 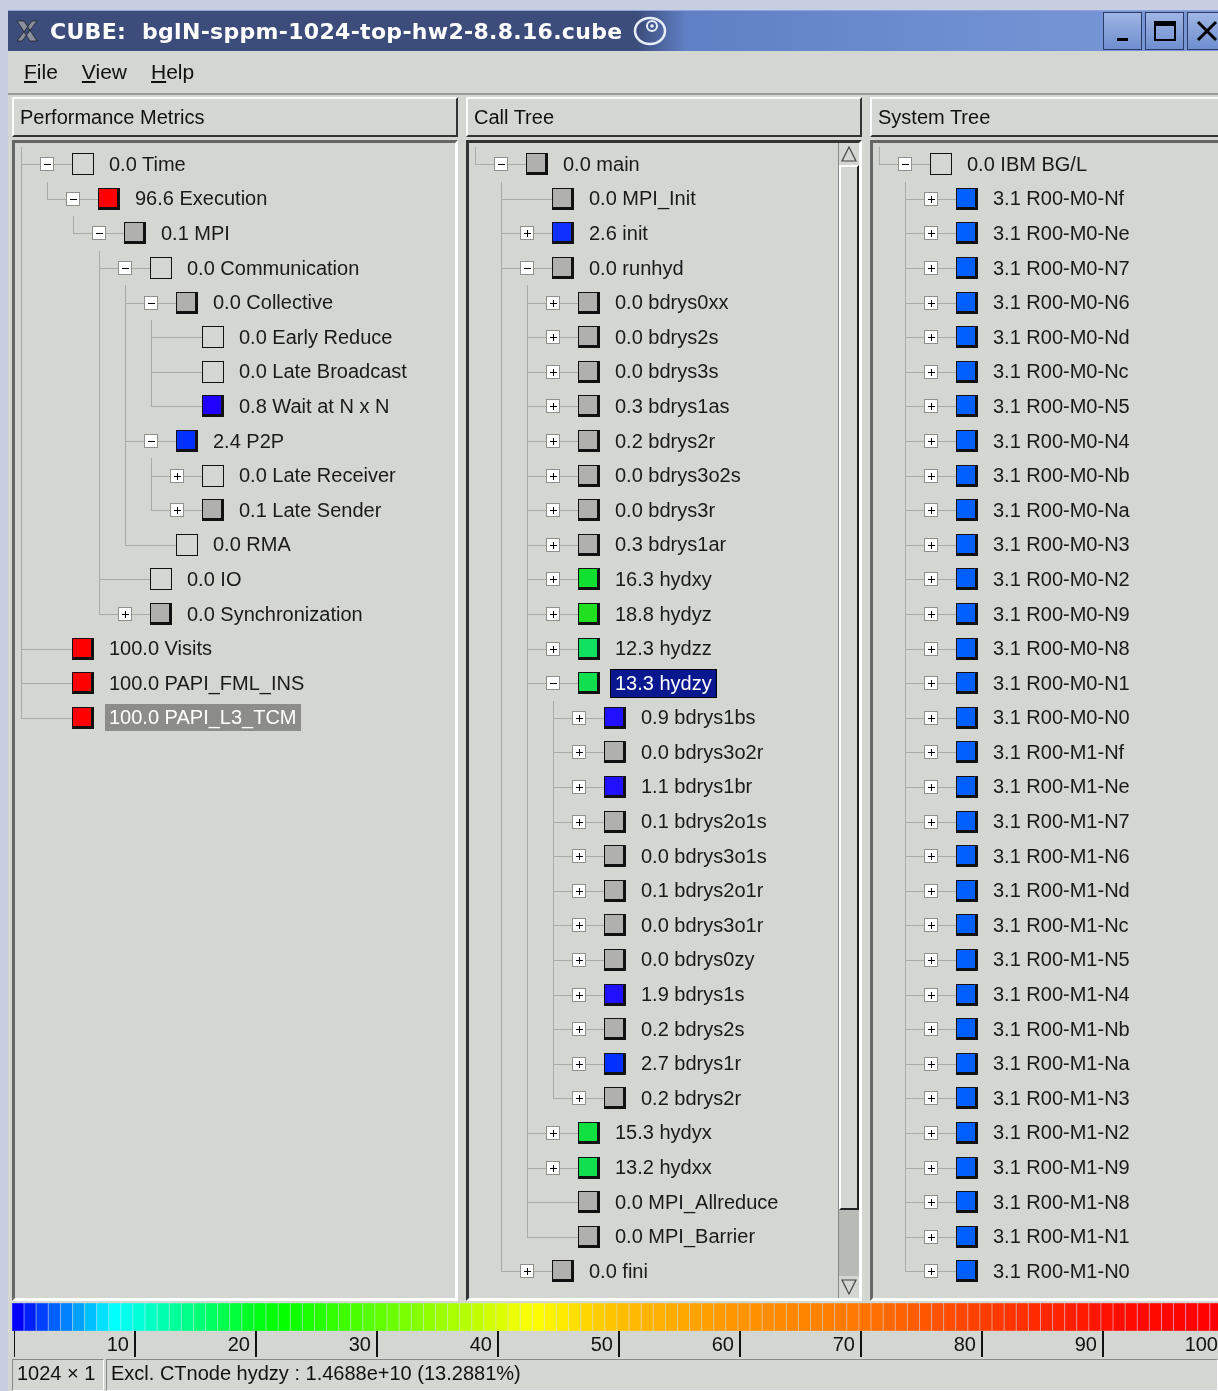 What do you see at coordinates (1164, 31) in the screenshot?
I see `maximize-button` at bounding box center [1164, 31].